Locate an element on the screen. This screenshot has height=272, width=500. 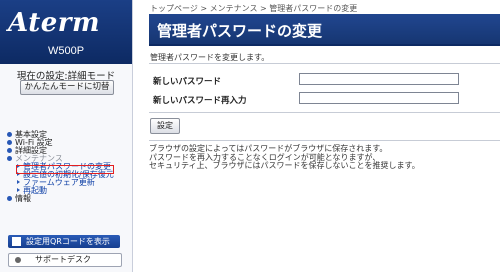
aterm-logo: Aterm is located at coordinates (54, 23).